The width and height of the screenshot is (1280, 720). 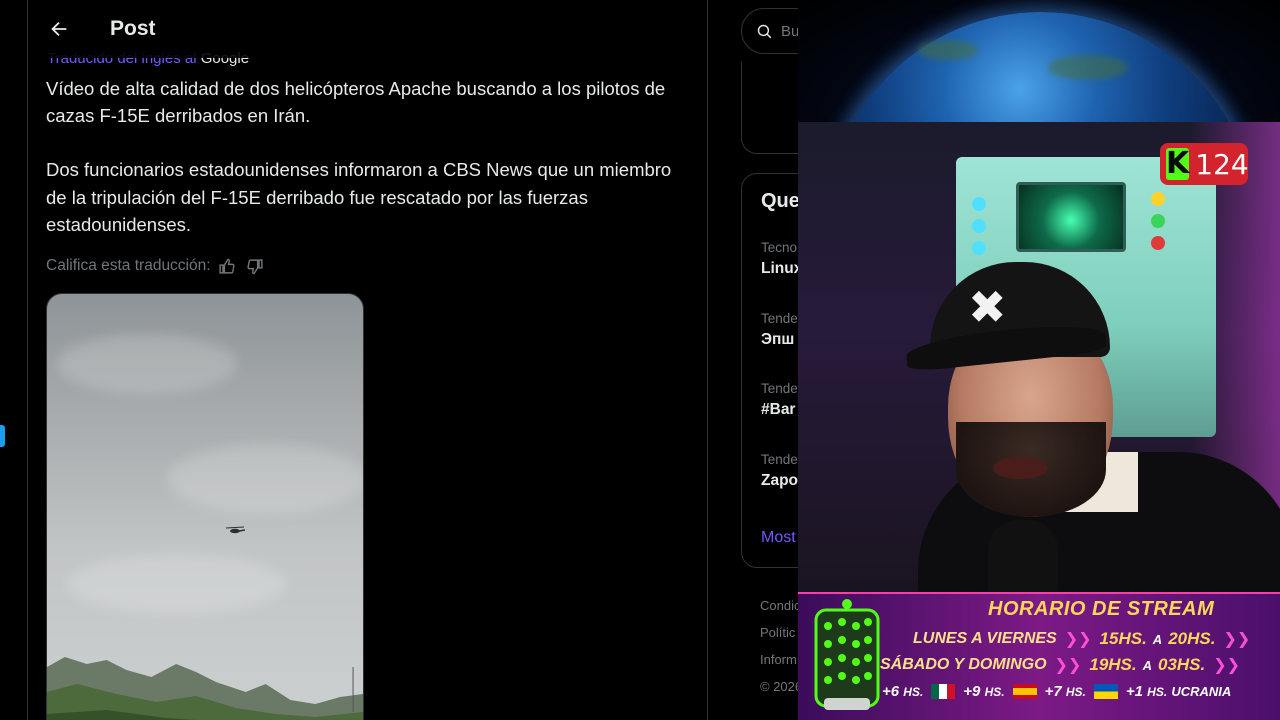 I want to click on left-nav-strip, so click(x=13, y=360).